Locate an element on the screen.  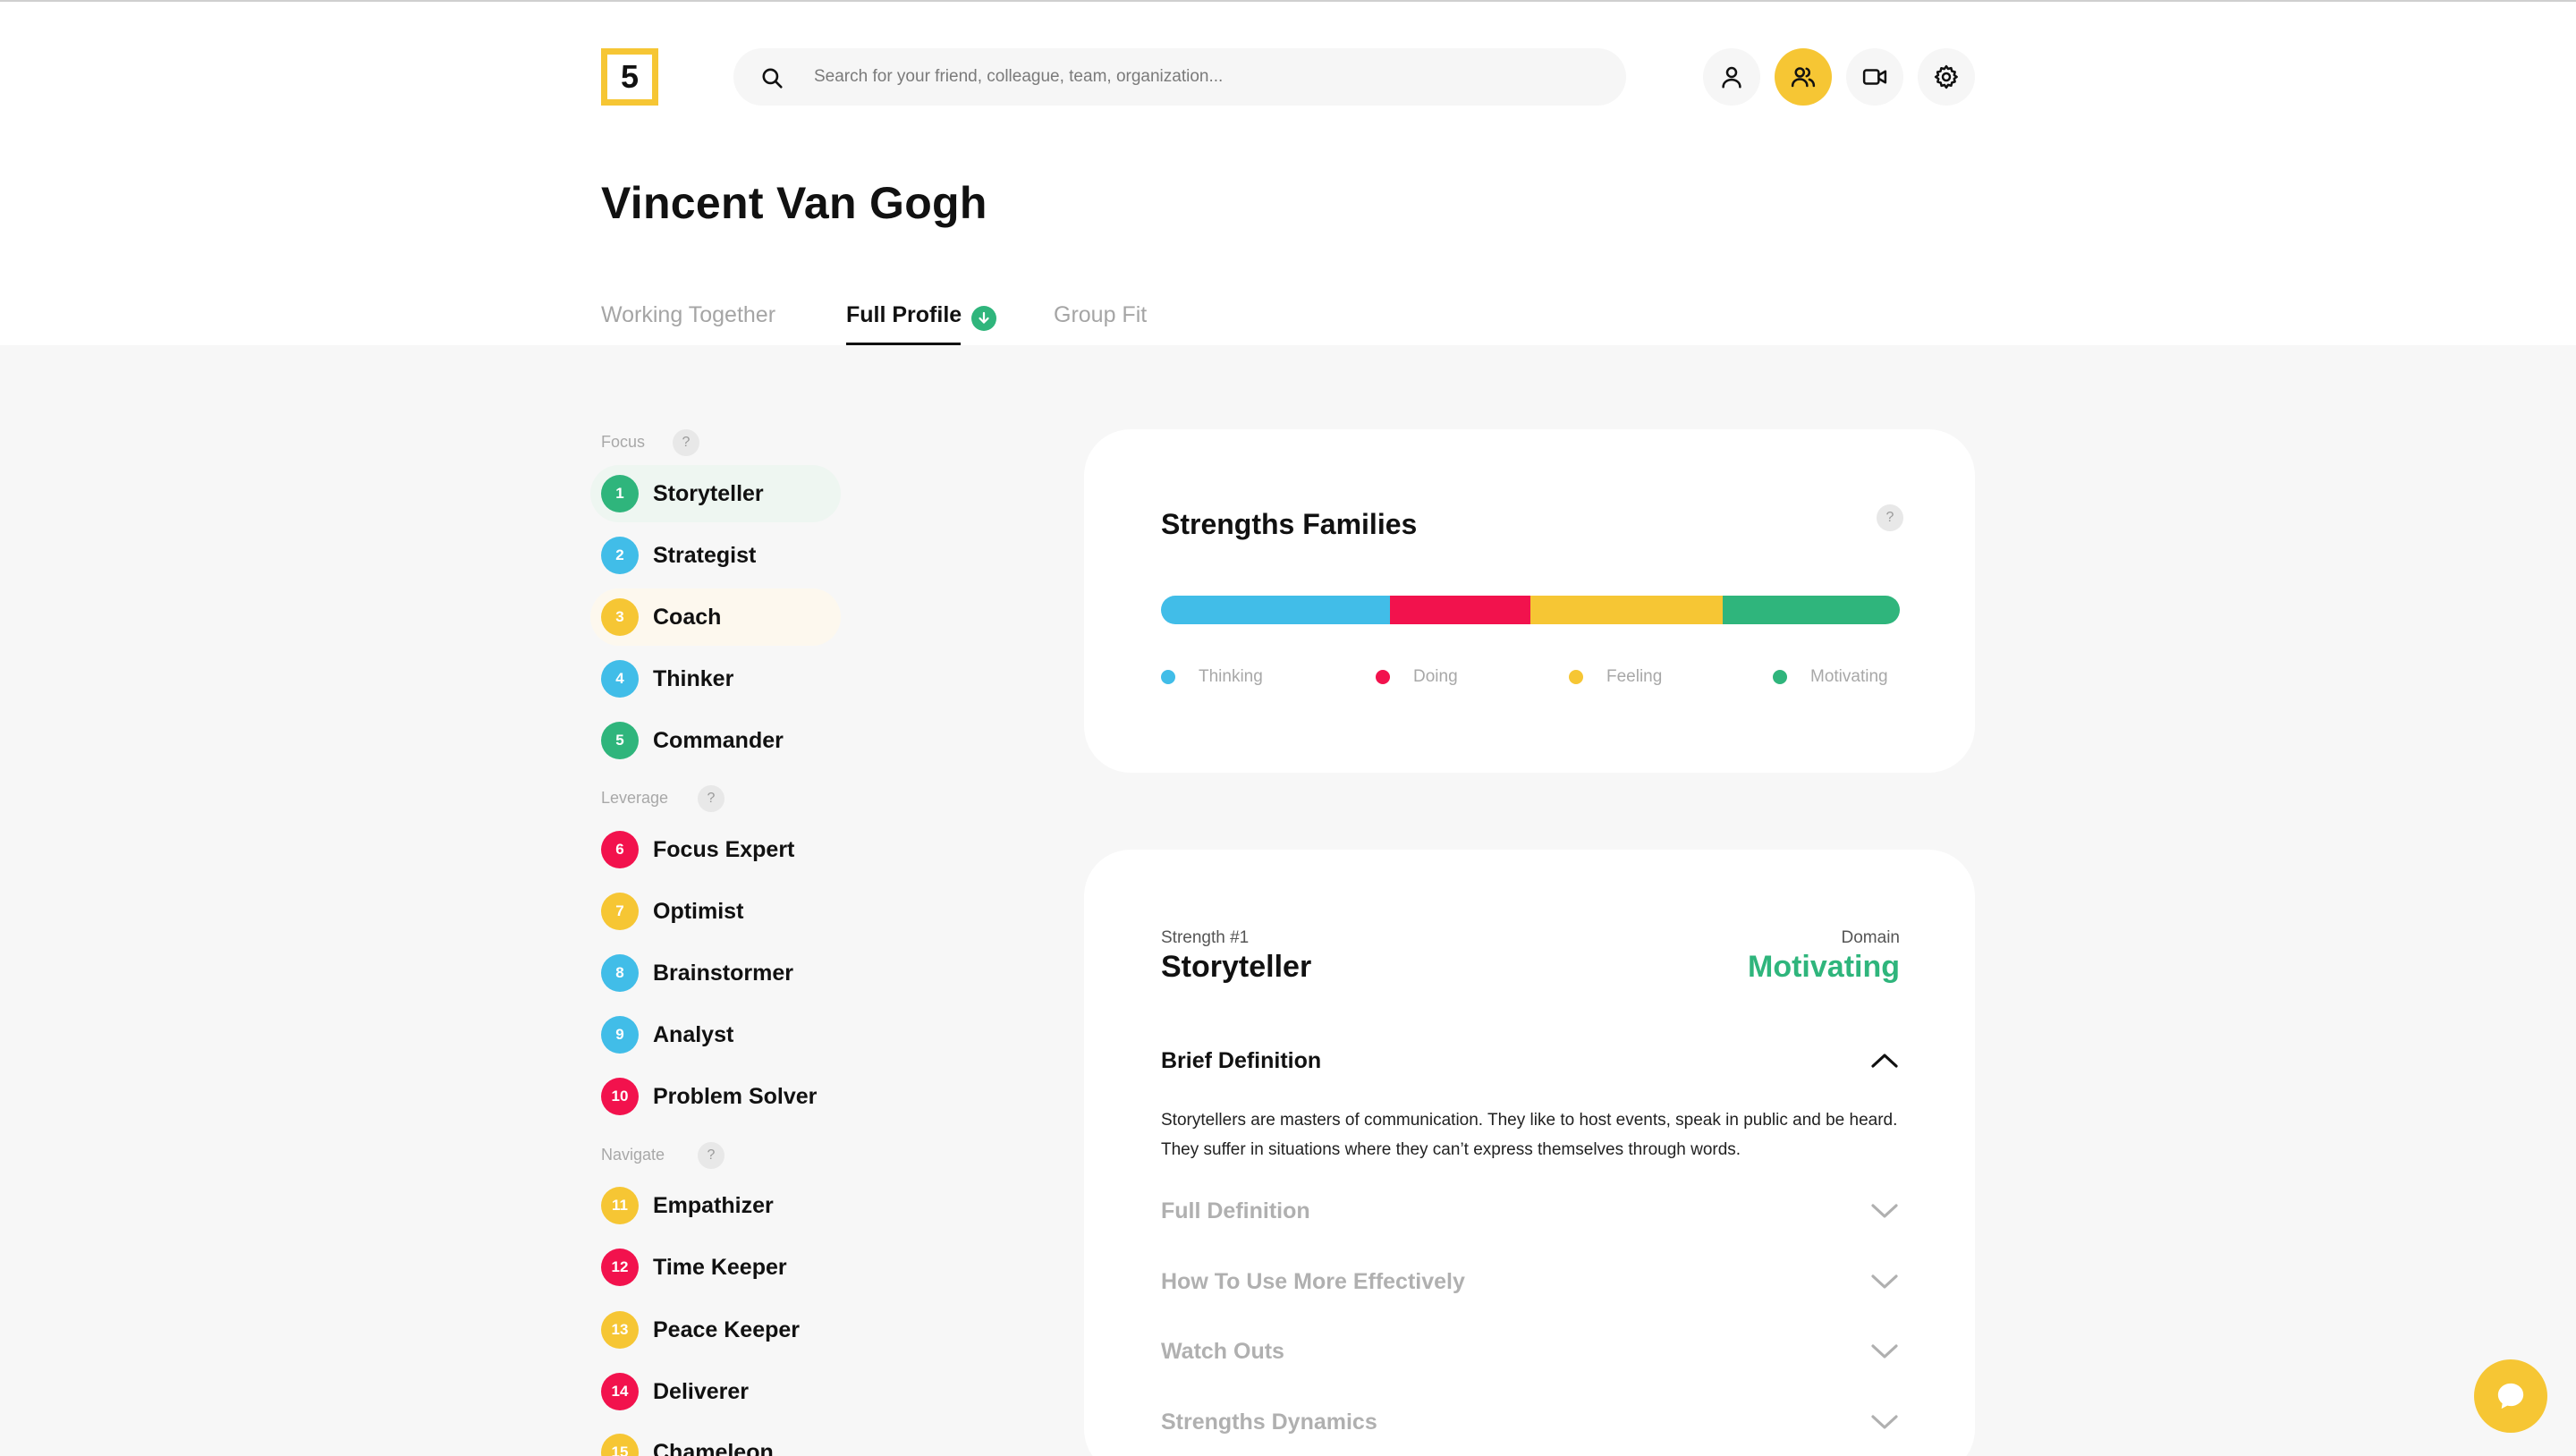
sidebar-item-empathizer: 11 Empathizer is located at coordinates (715, 1205).